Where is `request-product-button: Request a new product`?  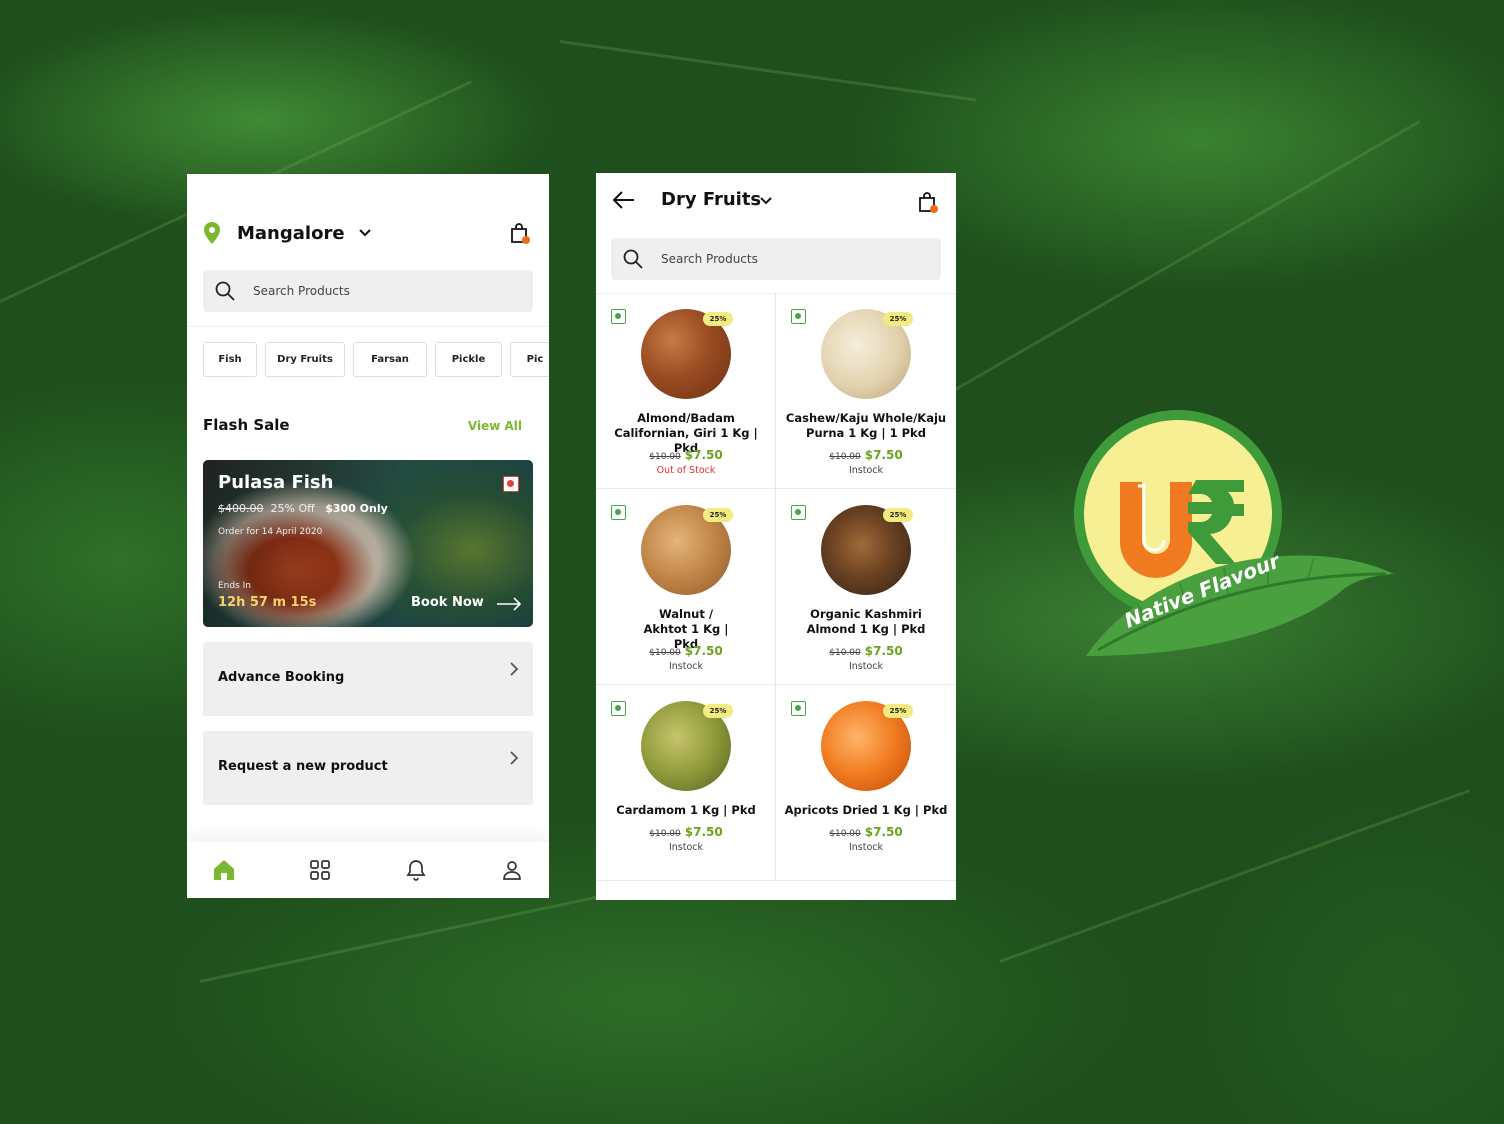
request-product-button: Request a new product is located at coordinates (368, 768).